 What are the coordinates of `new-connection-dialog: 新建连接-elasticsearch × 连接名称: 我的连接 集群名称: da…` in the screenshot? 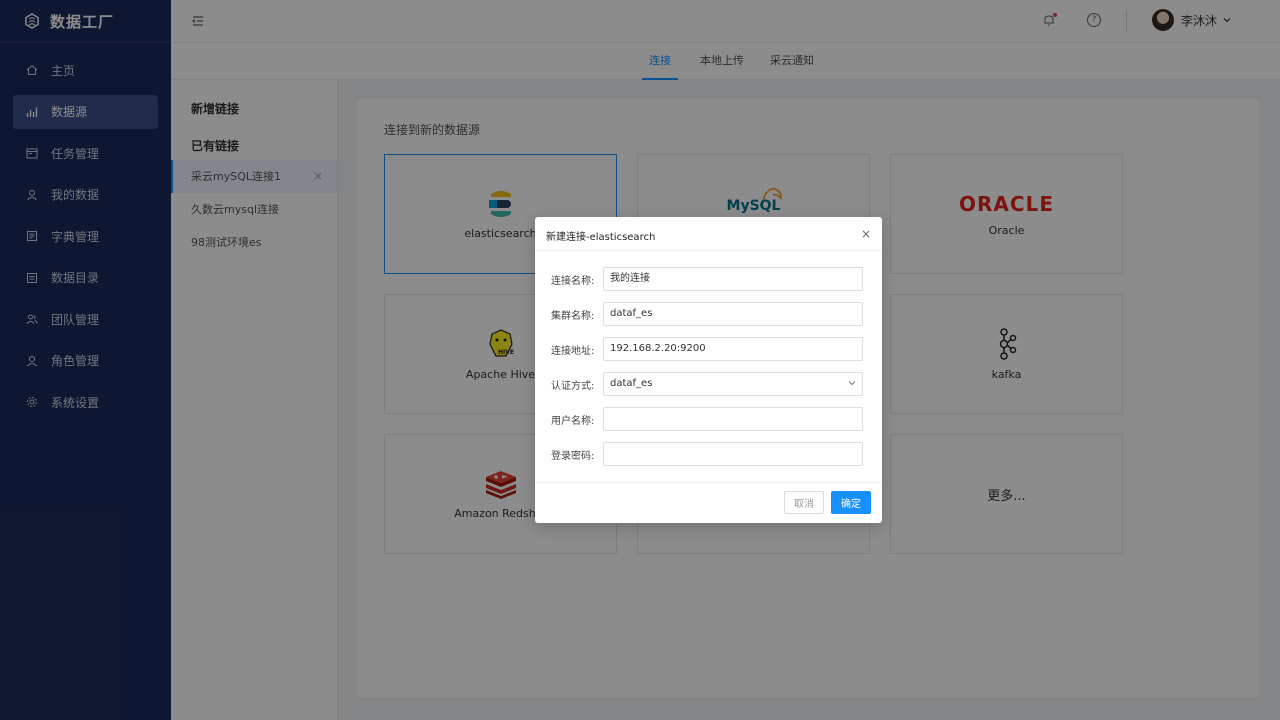 It's located at (708, 370).